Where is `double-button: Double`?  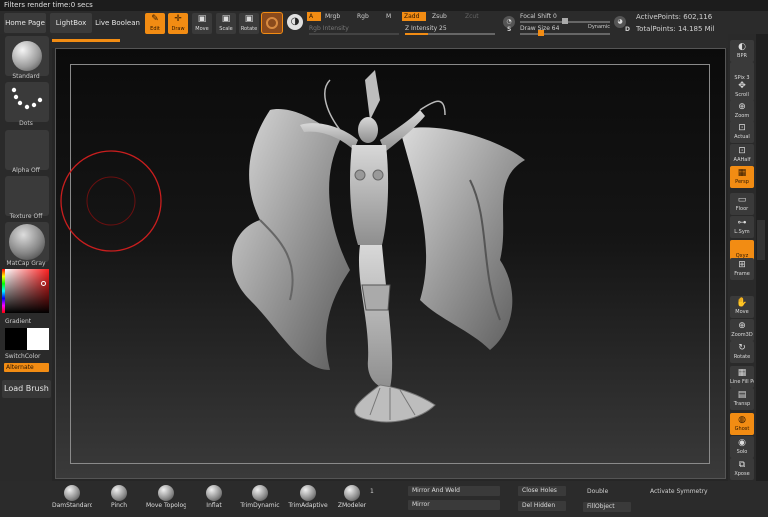
double-button: Double is located at coordinates (597, 491).